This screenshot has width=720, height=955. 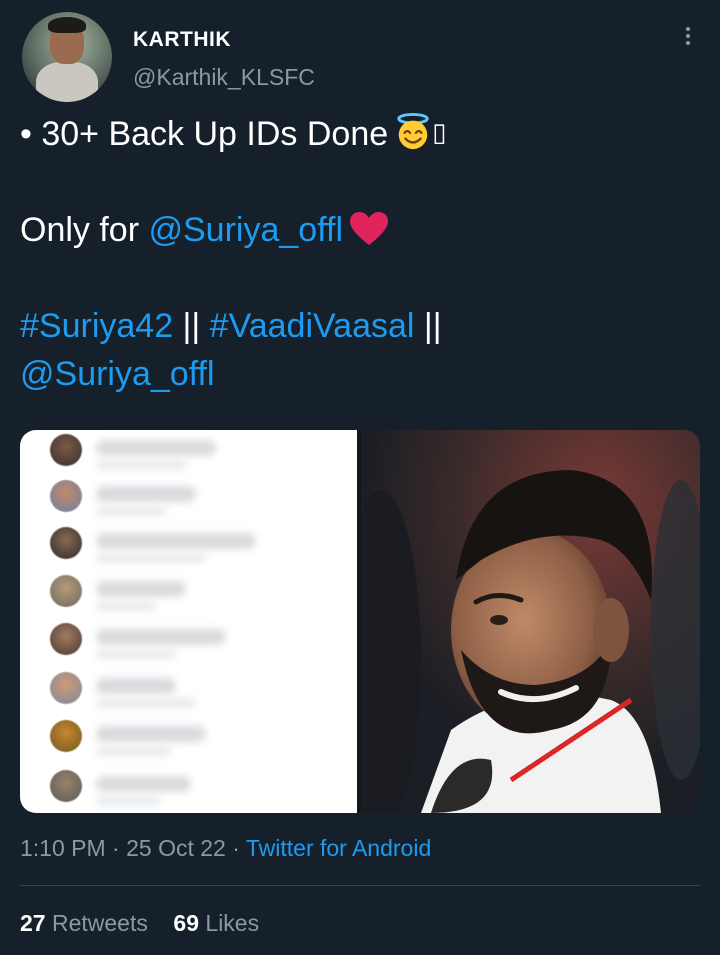 What do you see at coordinates (67, 57) in the screenshot?
I see `author-avatar` at bounding box center [67, 57].